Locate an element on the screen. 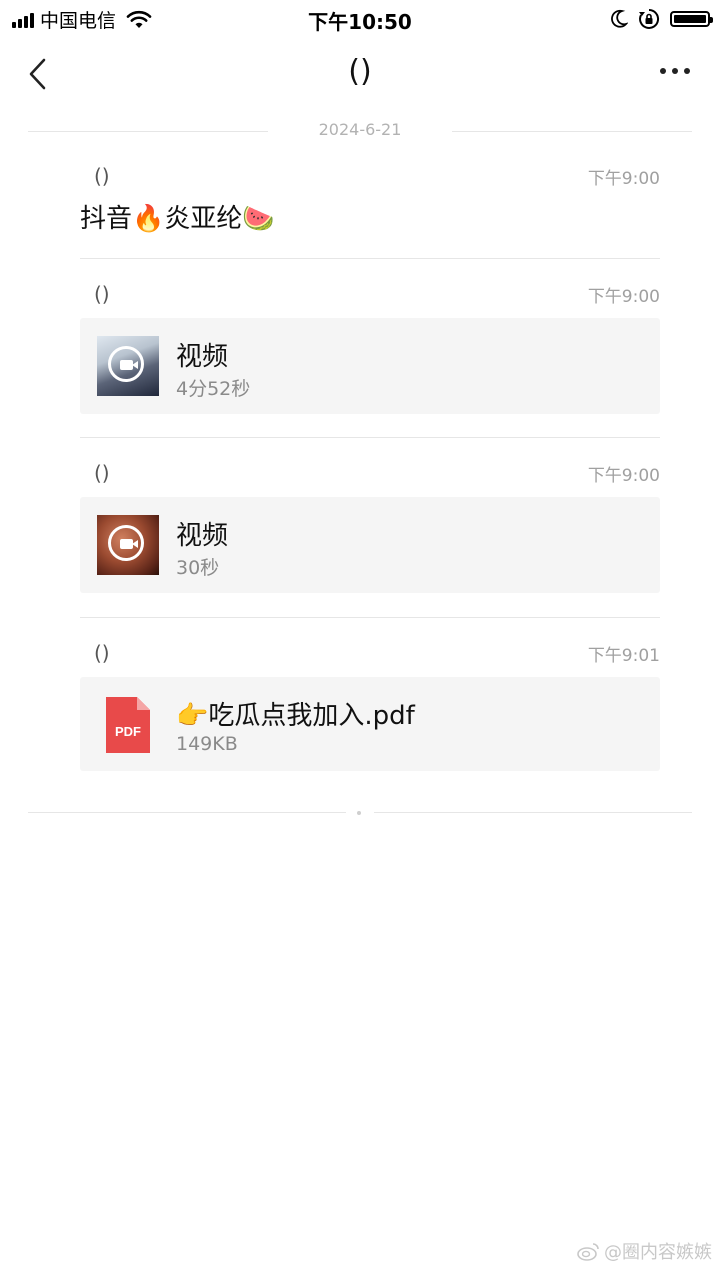 The height and width of the screenshot is (1280, 720). watermark-text: @圈内容嫉嫉 is located at coordinates (658, 1252).